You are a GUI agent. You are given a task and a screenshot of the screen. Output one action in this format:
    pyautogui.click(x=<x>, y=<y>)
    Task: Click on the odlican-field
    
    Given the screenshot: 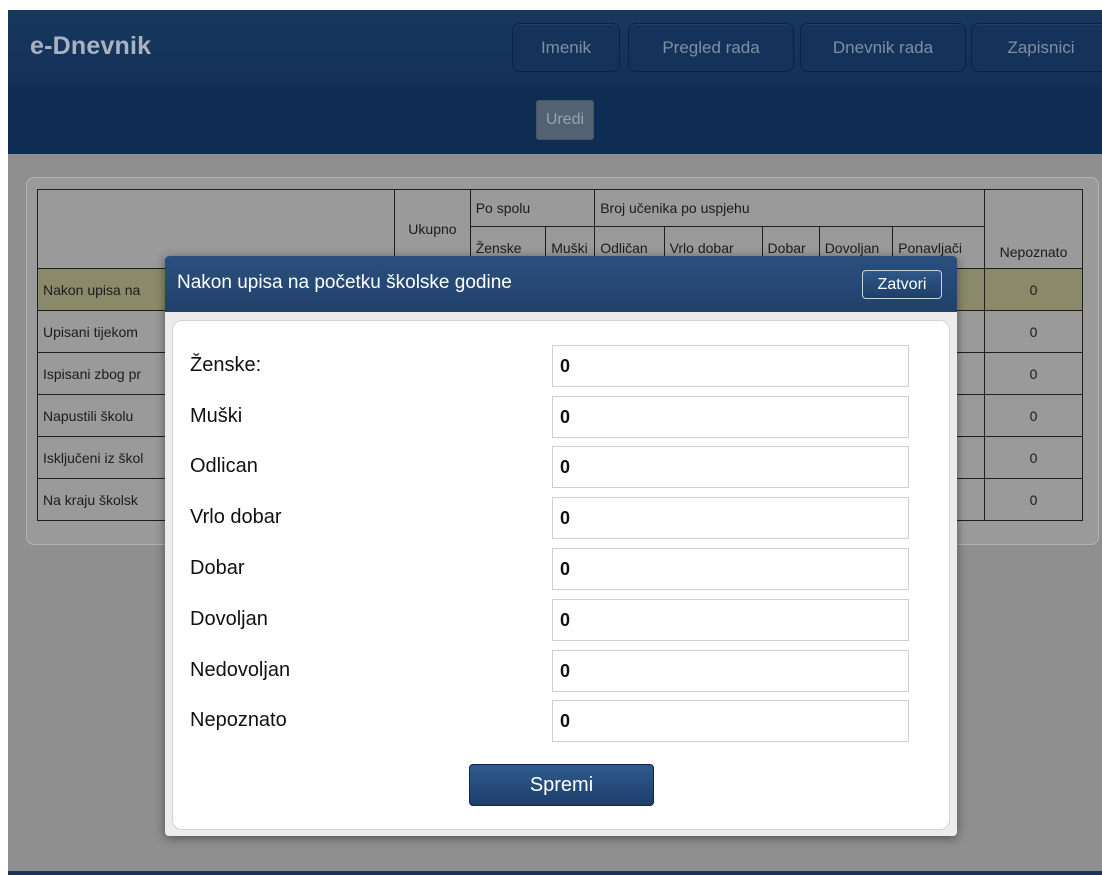 What is the action you would take?
    pyautogui.click(x=730, y=467)
    